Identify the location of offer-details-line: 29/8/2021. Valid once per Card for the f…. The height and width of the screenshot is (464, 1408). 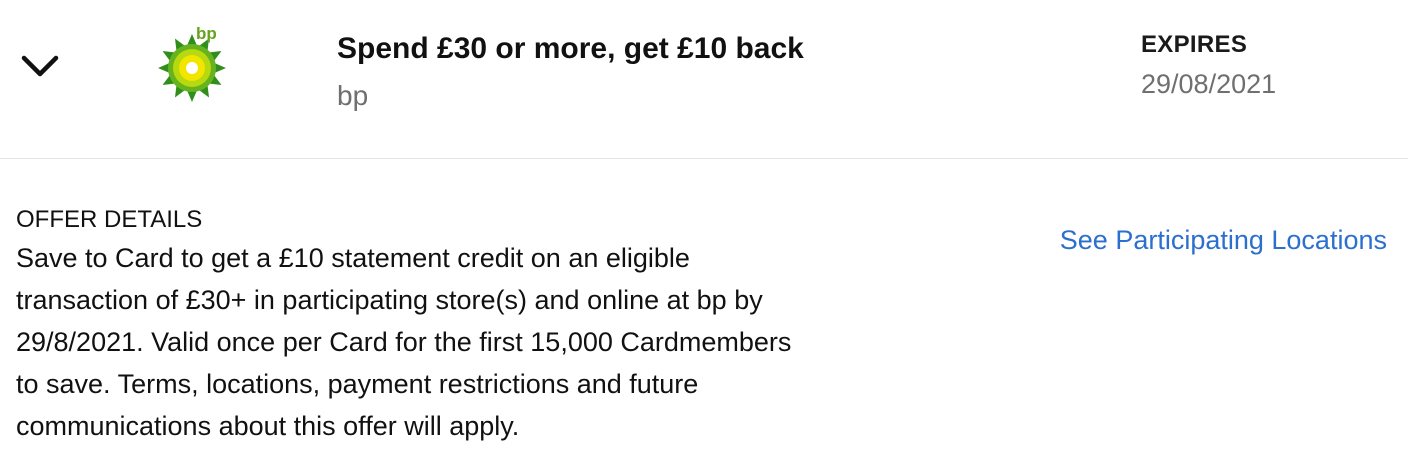
(404, 342).